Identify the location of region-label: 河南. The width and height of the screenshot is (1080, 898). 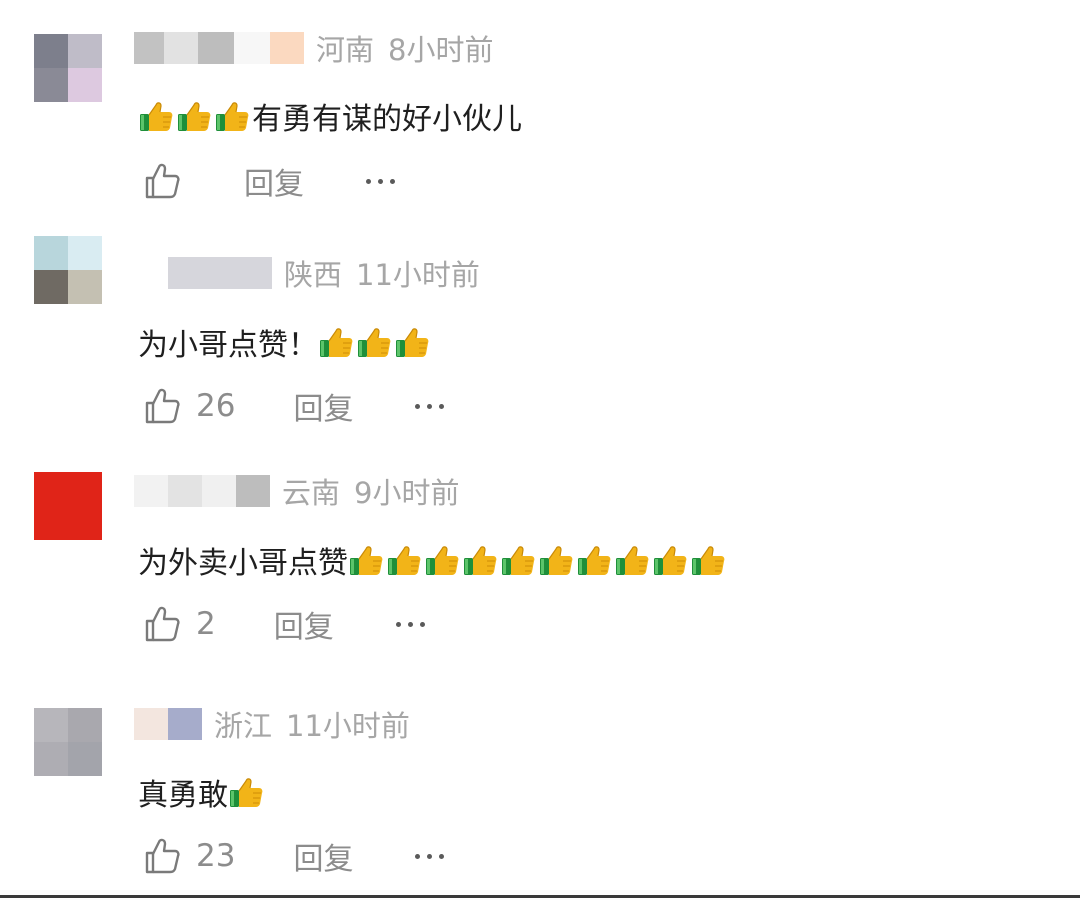
(345, 50).